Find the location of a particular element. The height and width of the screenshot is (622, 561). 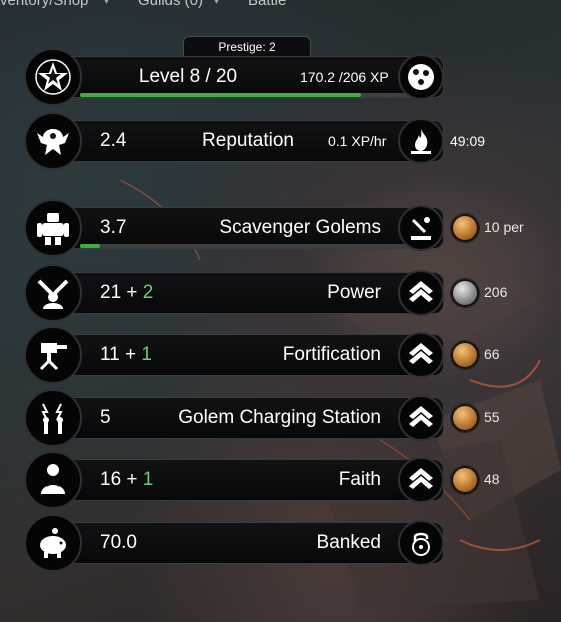

piggy-bank-icon is located at coordinates (53, 543).